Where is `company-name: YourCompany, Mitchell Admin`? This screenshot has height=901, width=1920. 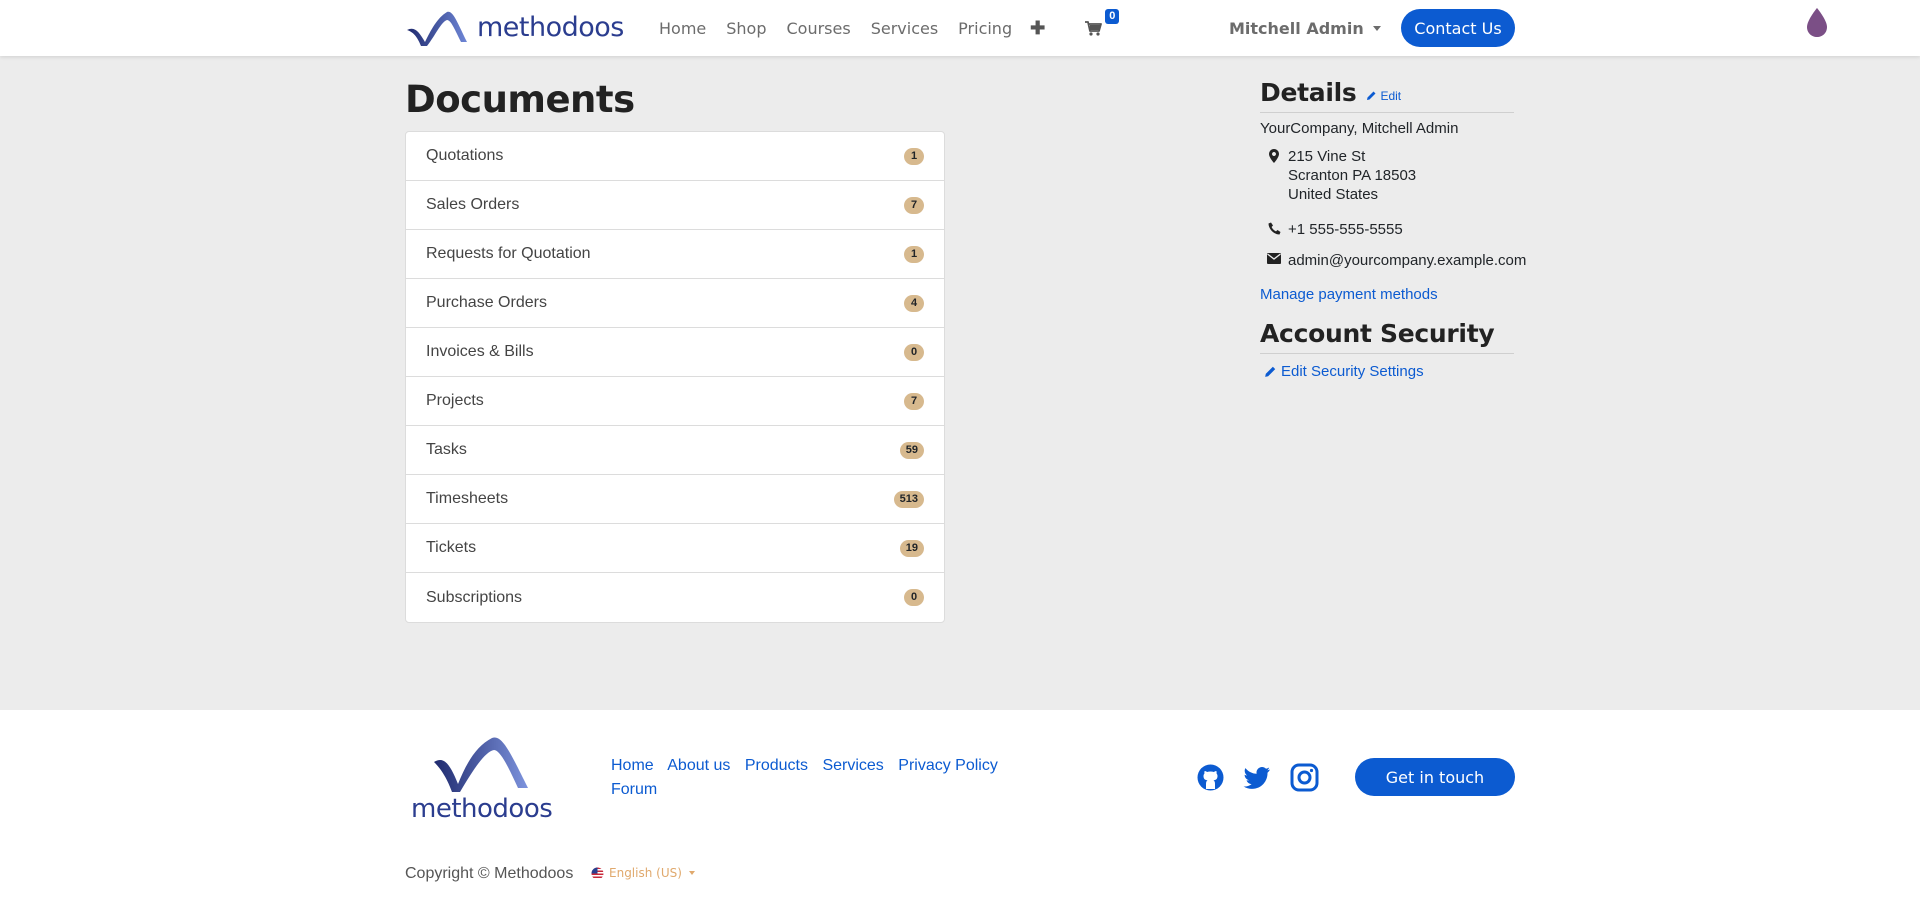
company-name: YourCompany, Mitchell Admin is located at coordinates (1359, 128).